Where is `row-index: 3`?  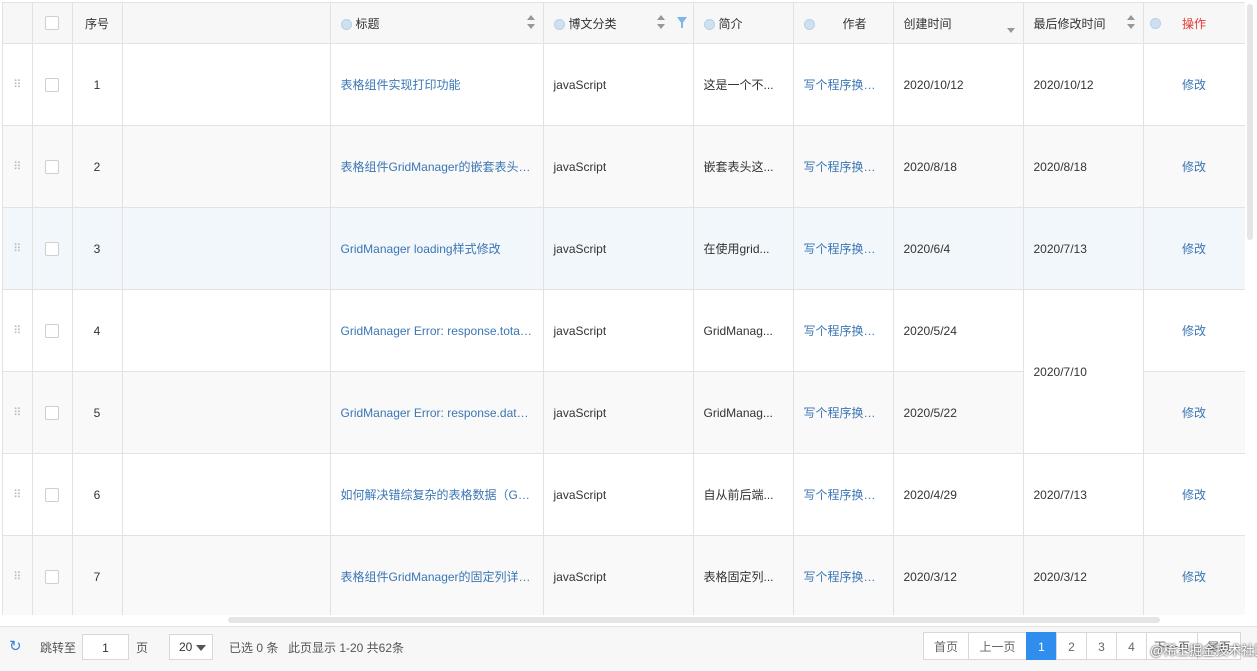 row-index: 3 is located at coordinates (97, 248).